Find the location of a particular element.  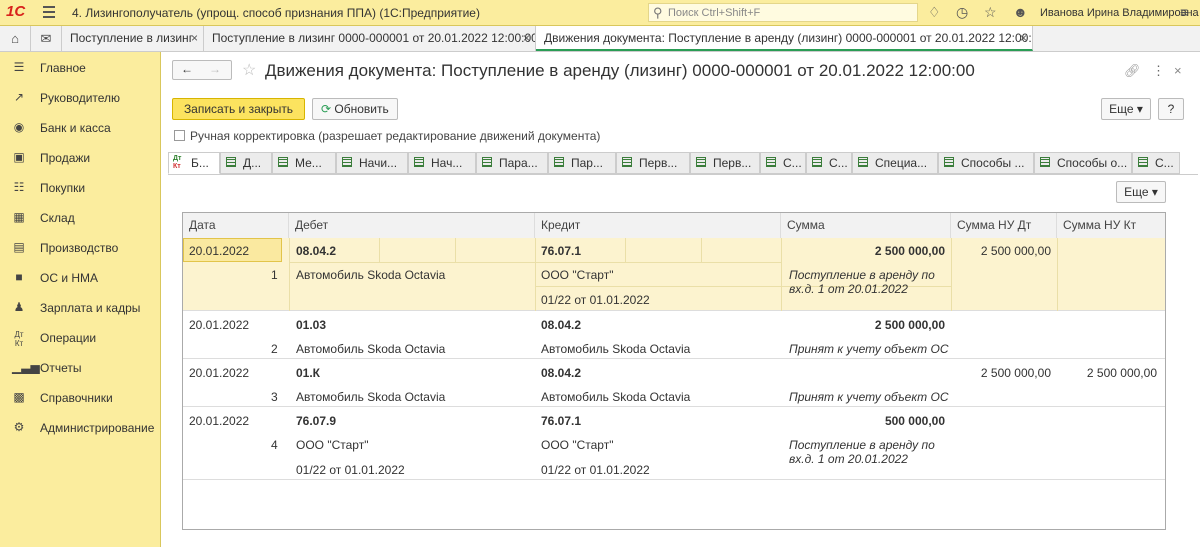

messages-icon: ✉ is located at coordinates (46, 38).